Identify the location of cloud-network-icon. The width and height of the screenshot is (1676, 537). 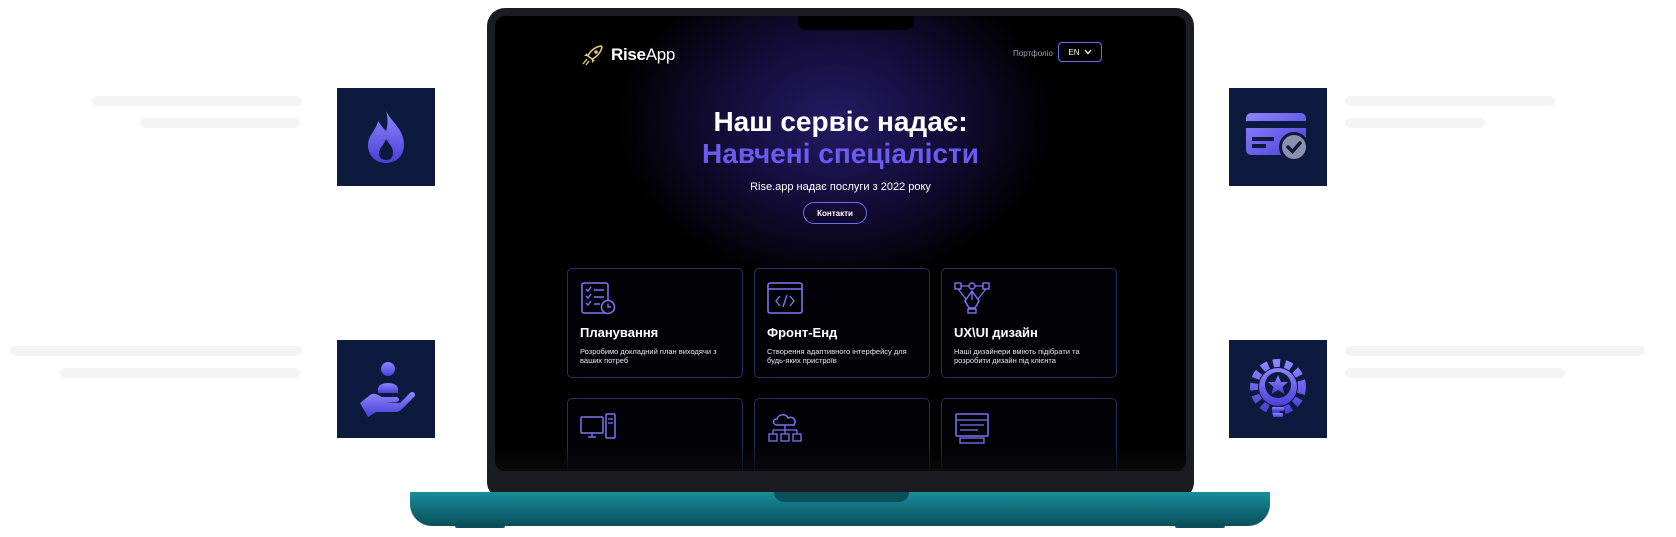
(785, 428).